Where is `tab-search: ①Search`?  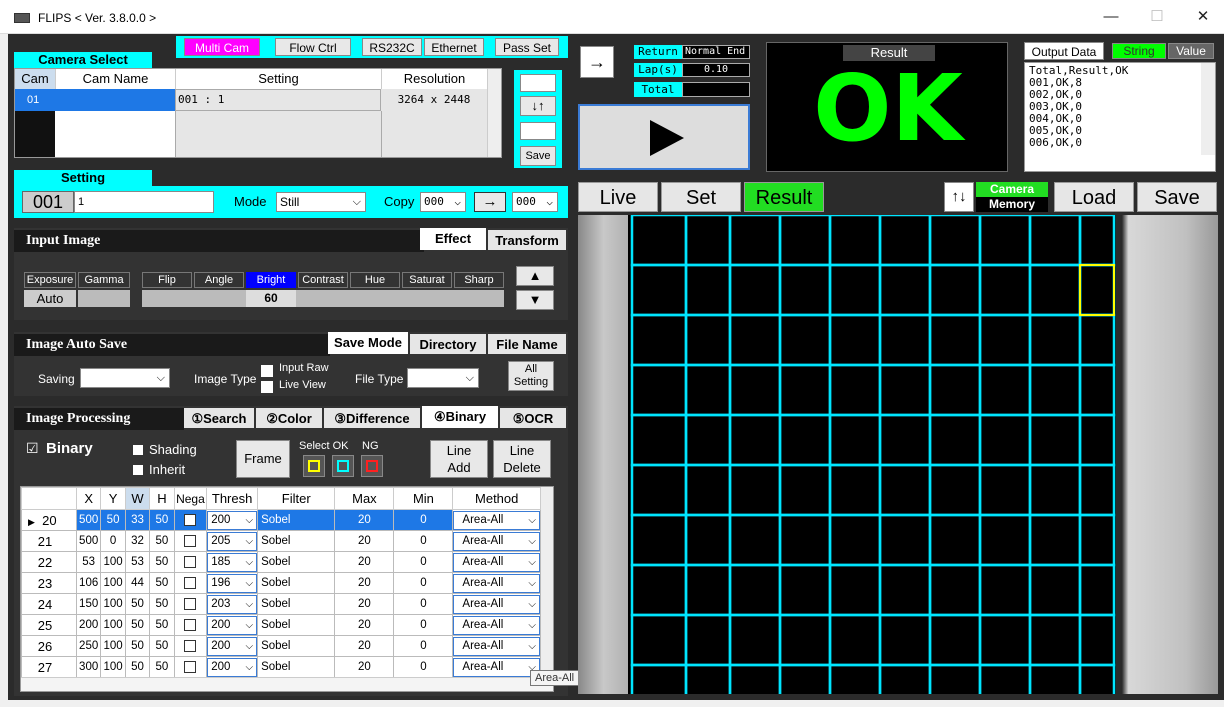 tab-search: ①Search is located at coordinates (219, 418).